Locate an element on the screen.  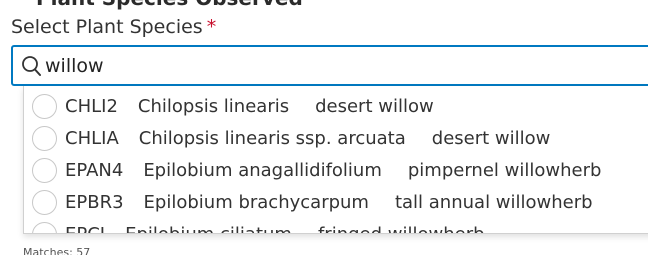
field-label-text: Select Plant Species is located at coordinates (107, 27).